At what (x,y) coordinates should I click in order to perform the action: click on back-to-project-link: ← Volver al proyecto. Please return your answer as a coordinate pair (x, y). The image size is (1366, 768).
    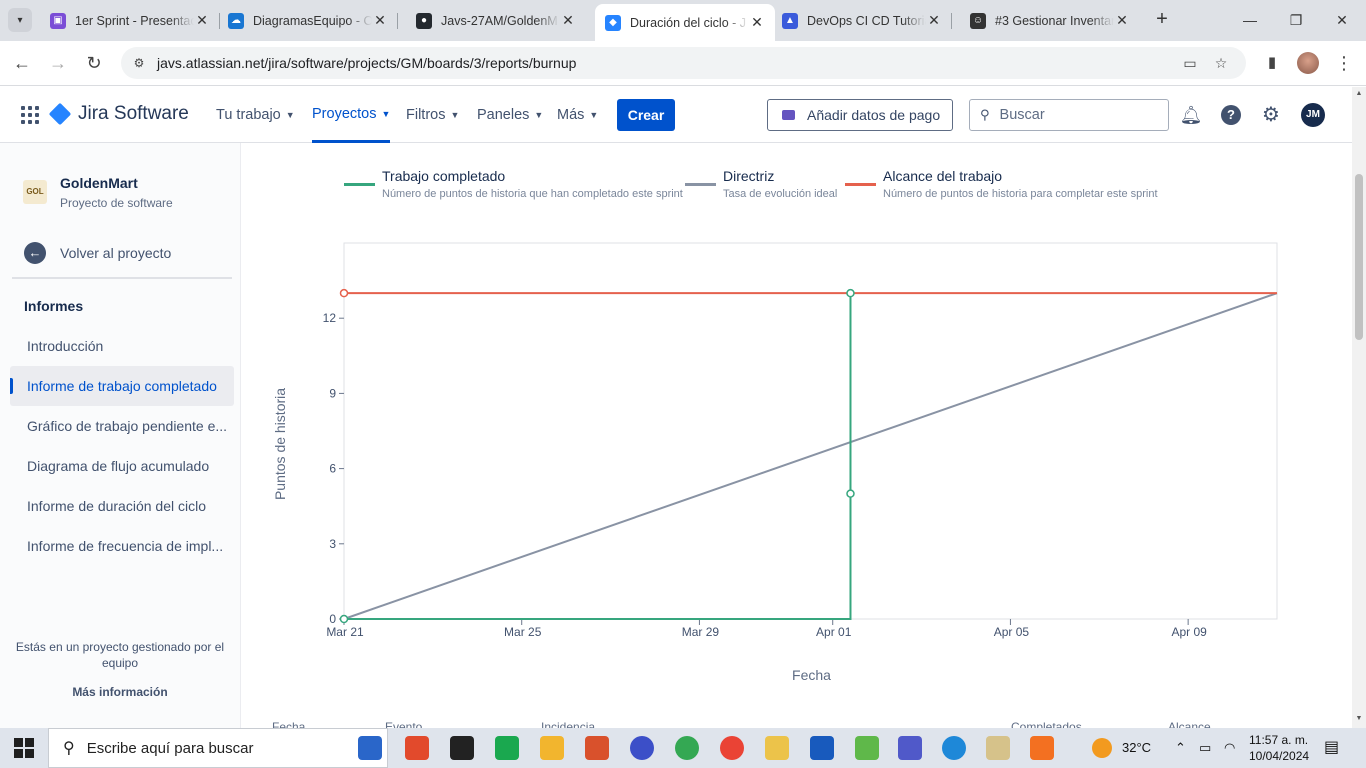
    Looking at the image, I should click on (97, 253).